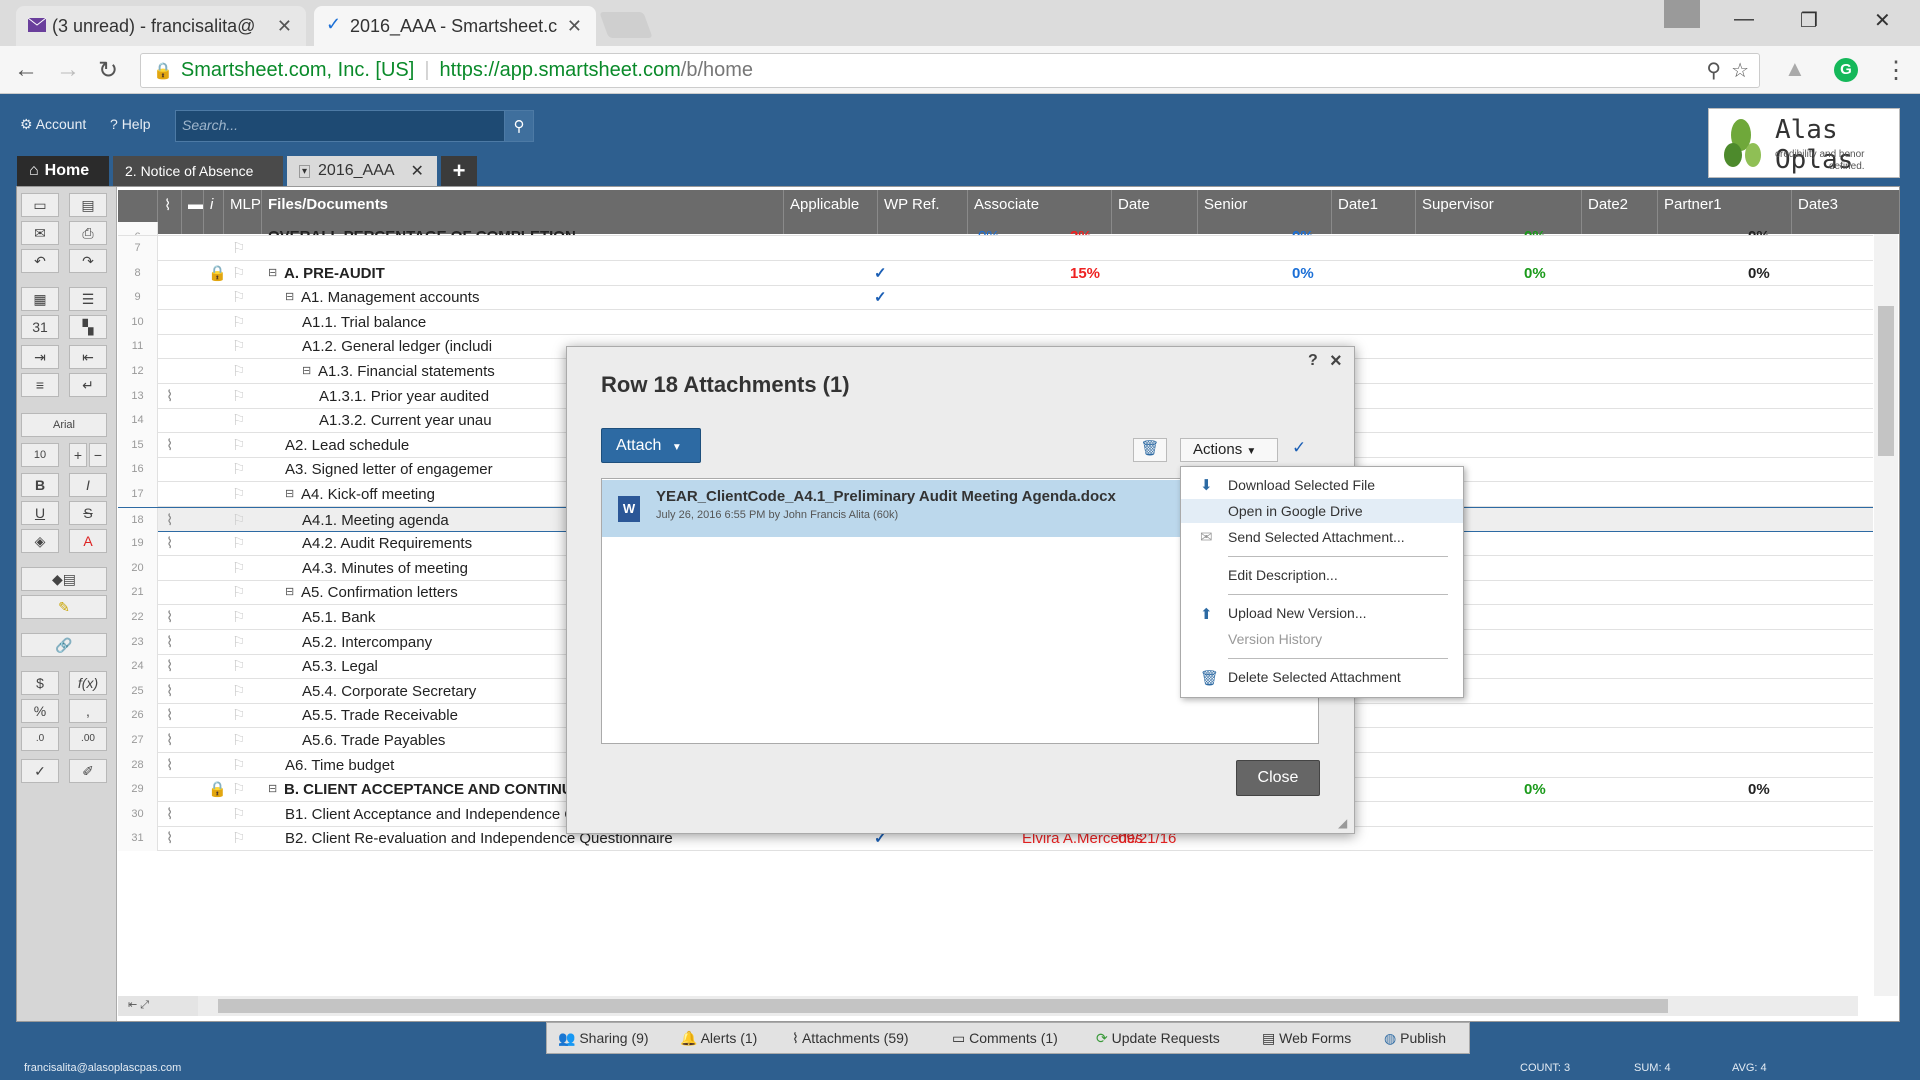  Describe the element at coordinates (78, 455) in the screenshot. I see `increase-size-icon: +` at that location.